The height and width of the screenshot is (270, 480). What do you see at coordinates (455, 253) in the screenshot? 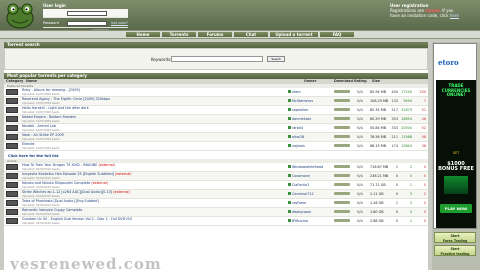
I see `start-practice-line2: Practice trading` at bounding box center [455, 253].